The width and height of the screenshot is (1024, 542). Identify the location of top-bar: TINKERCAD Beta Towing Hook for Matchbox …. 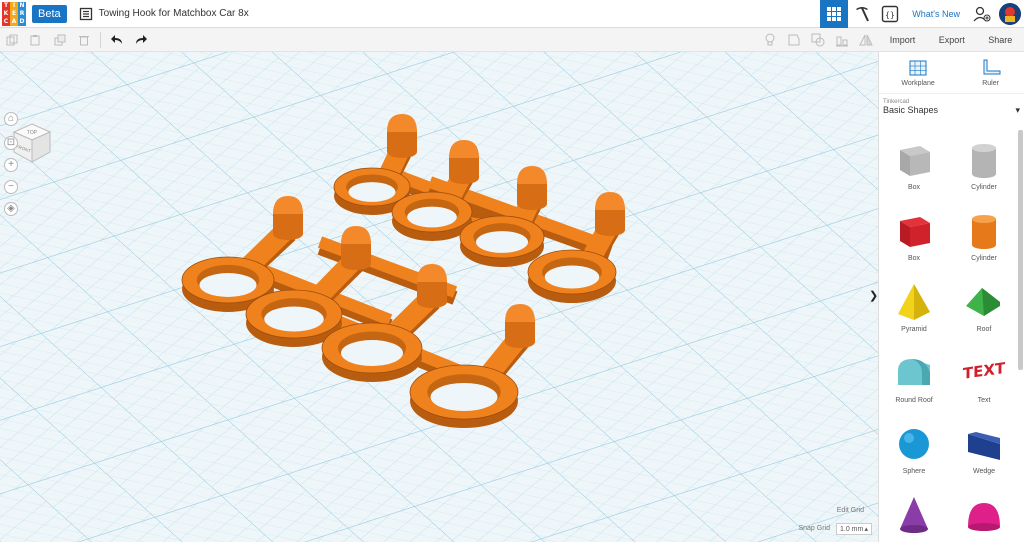
(512, 14).